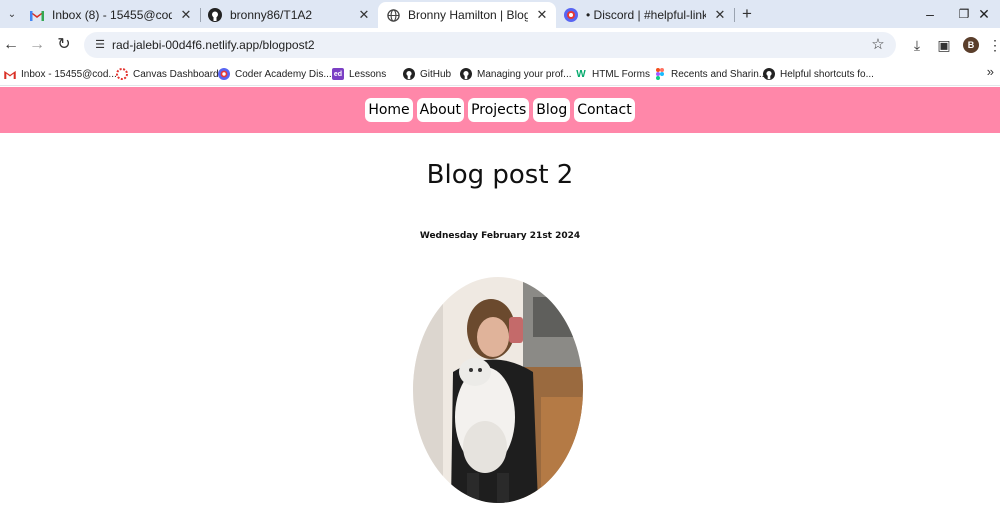 Image resolution: width=1000 pixels, height=531 pixels. I want to click on bookmark-label: GitHub, so click(436, 74).